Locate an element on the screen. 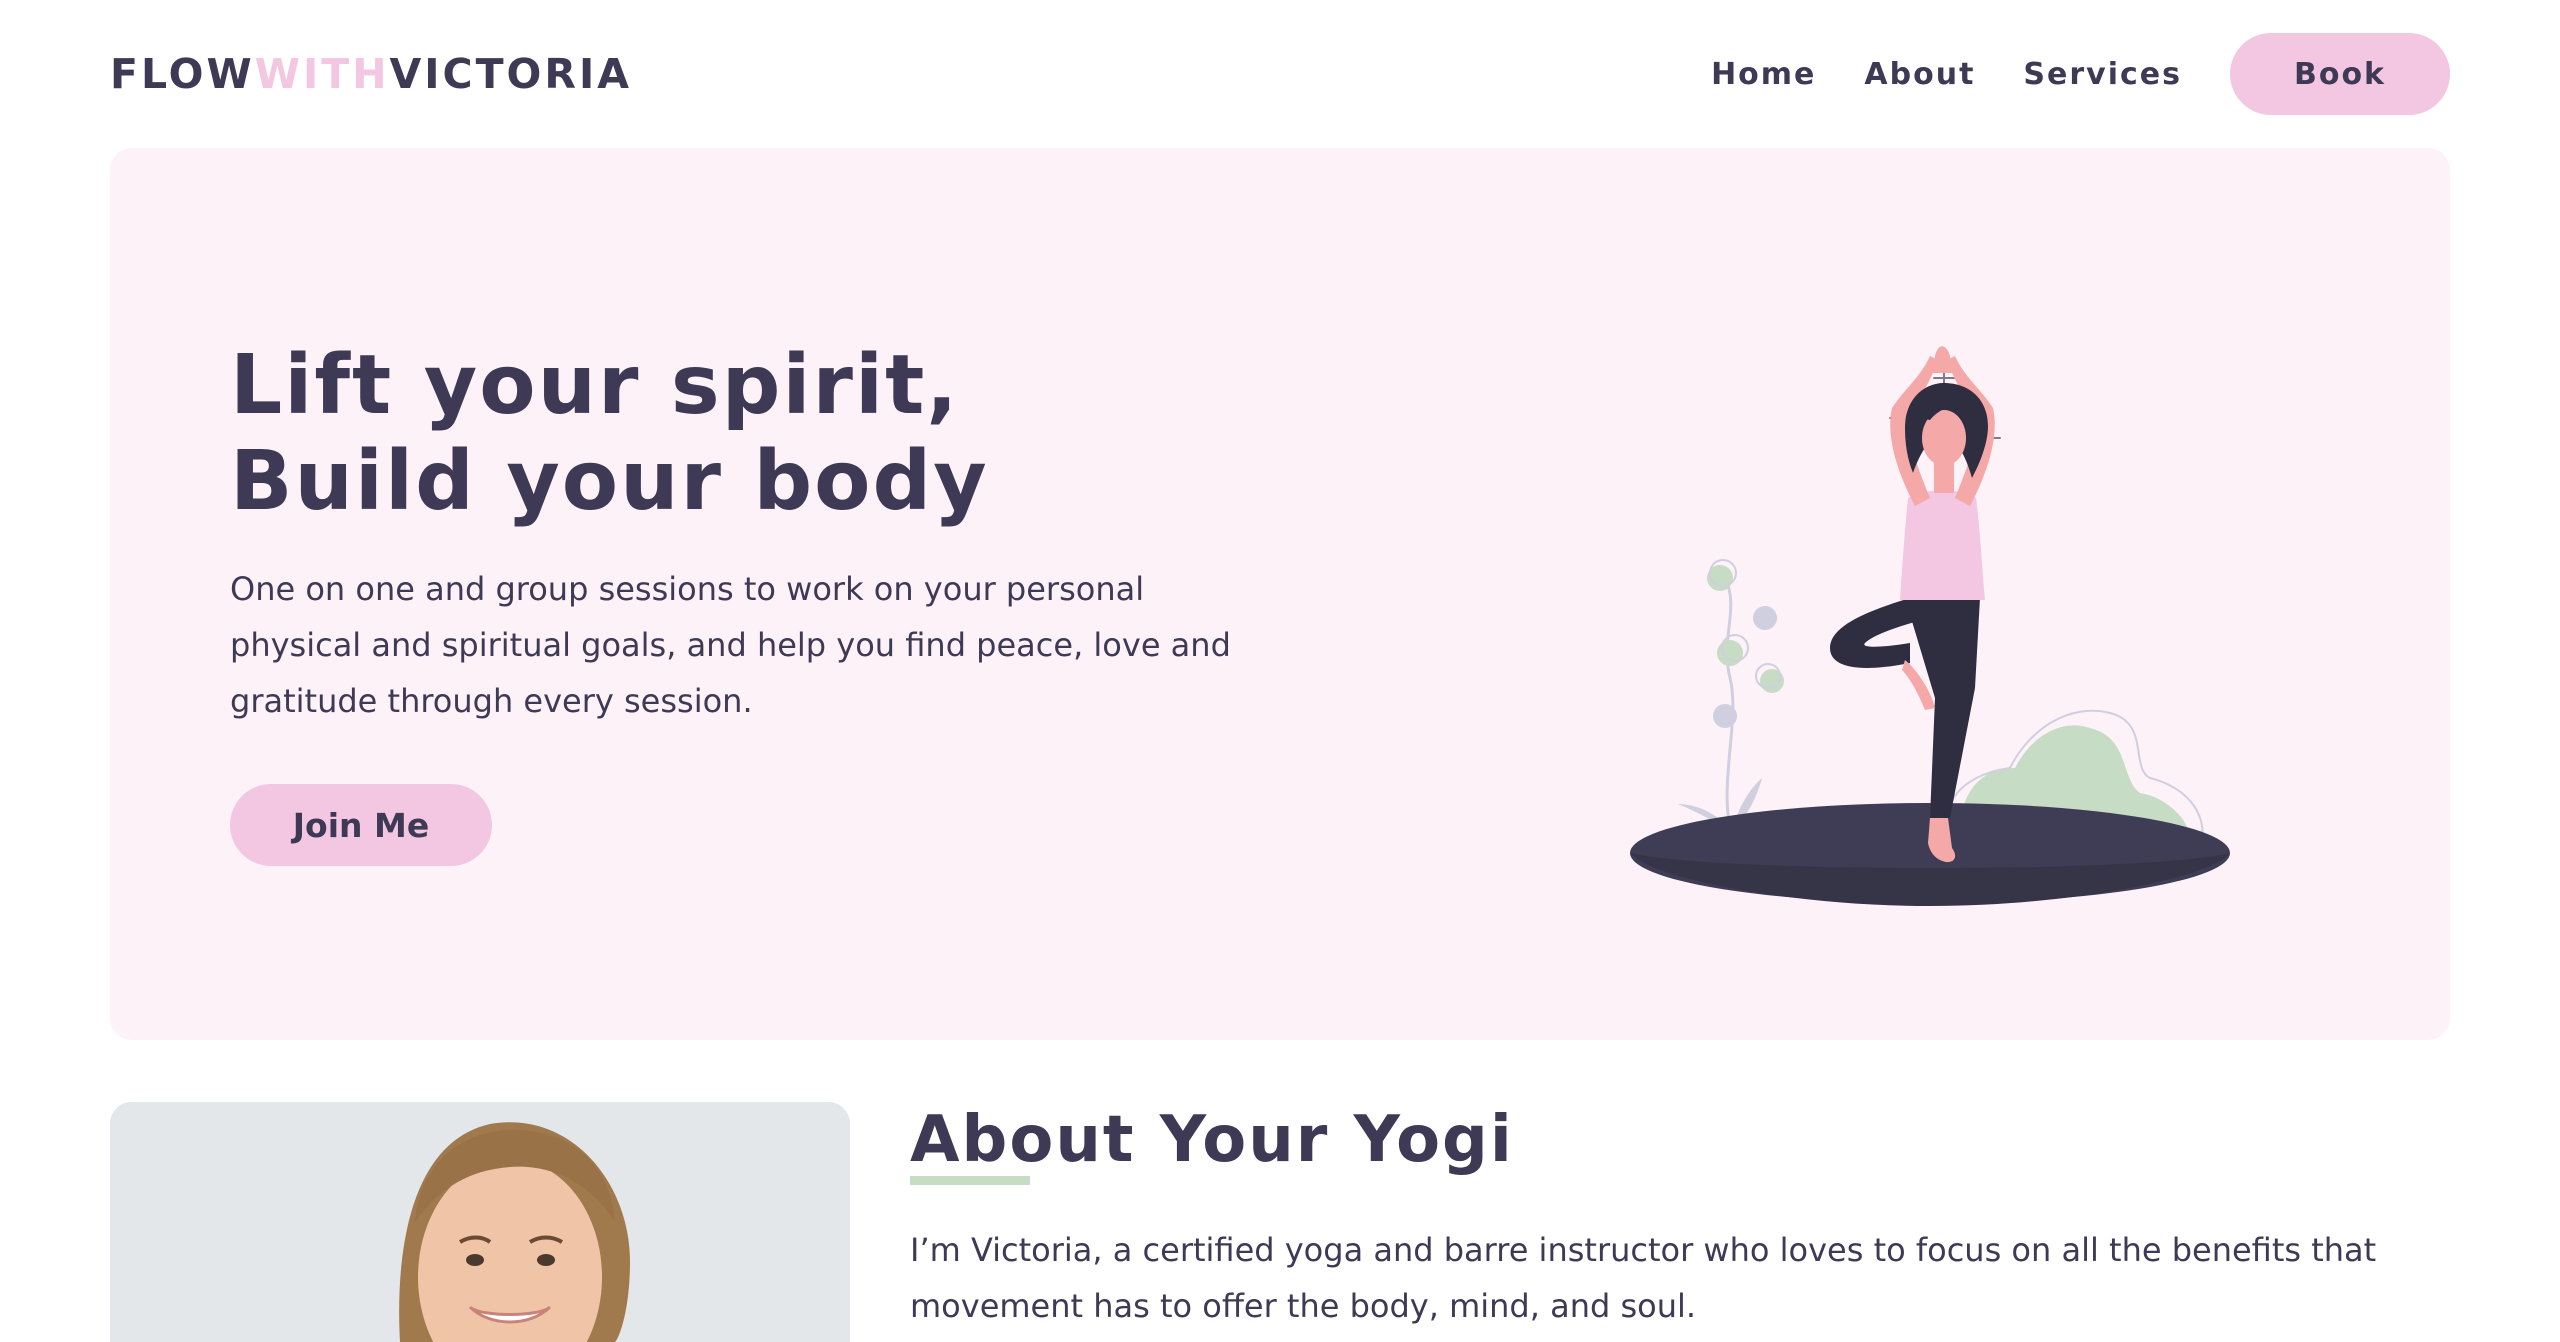  hero-title-line-1: Lift your spirit, is located at coordinates (595, 385).